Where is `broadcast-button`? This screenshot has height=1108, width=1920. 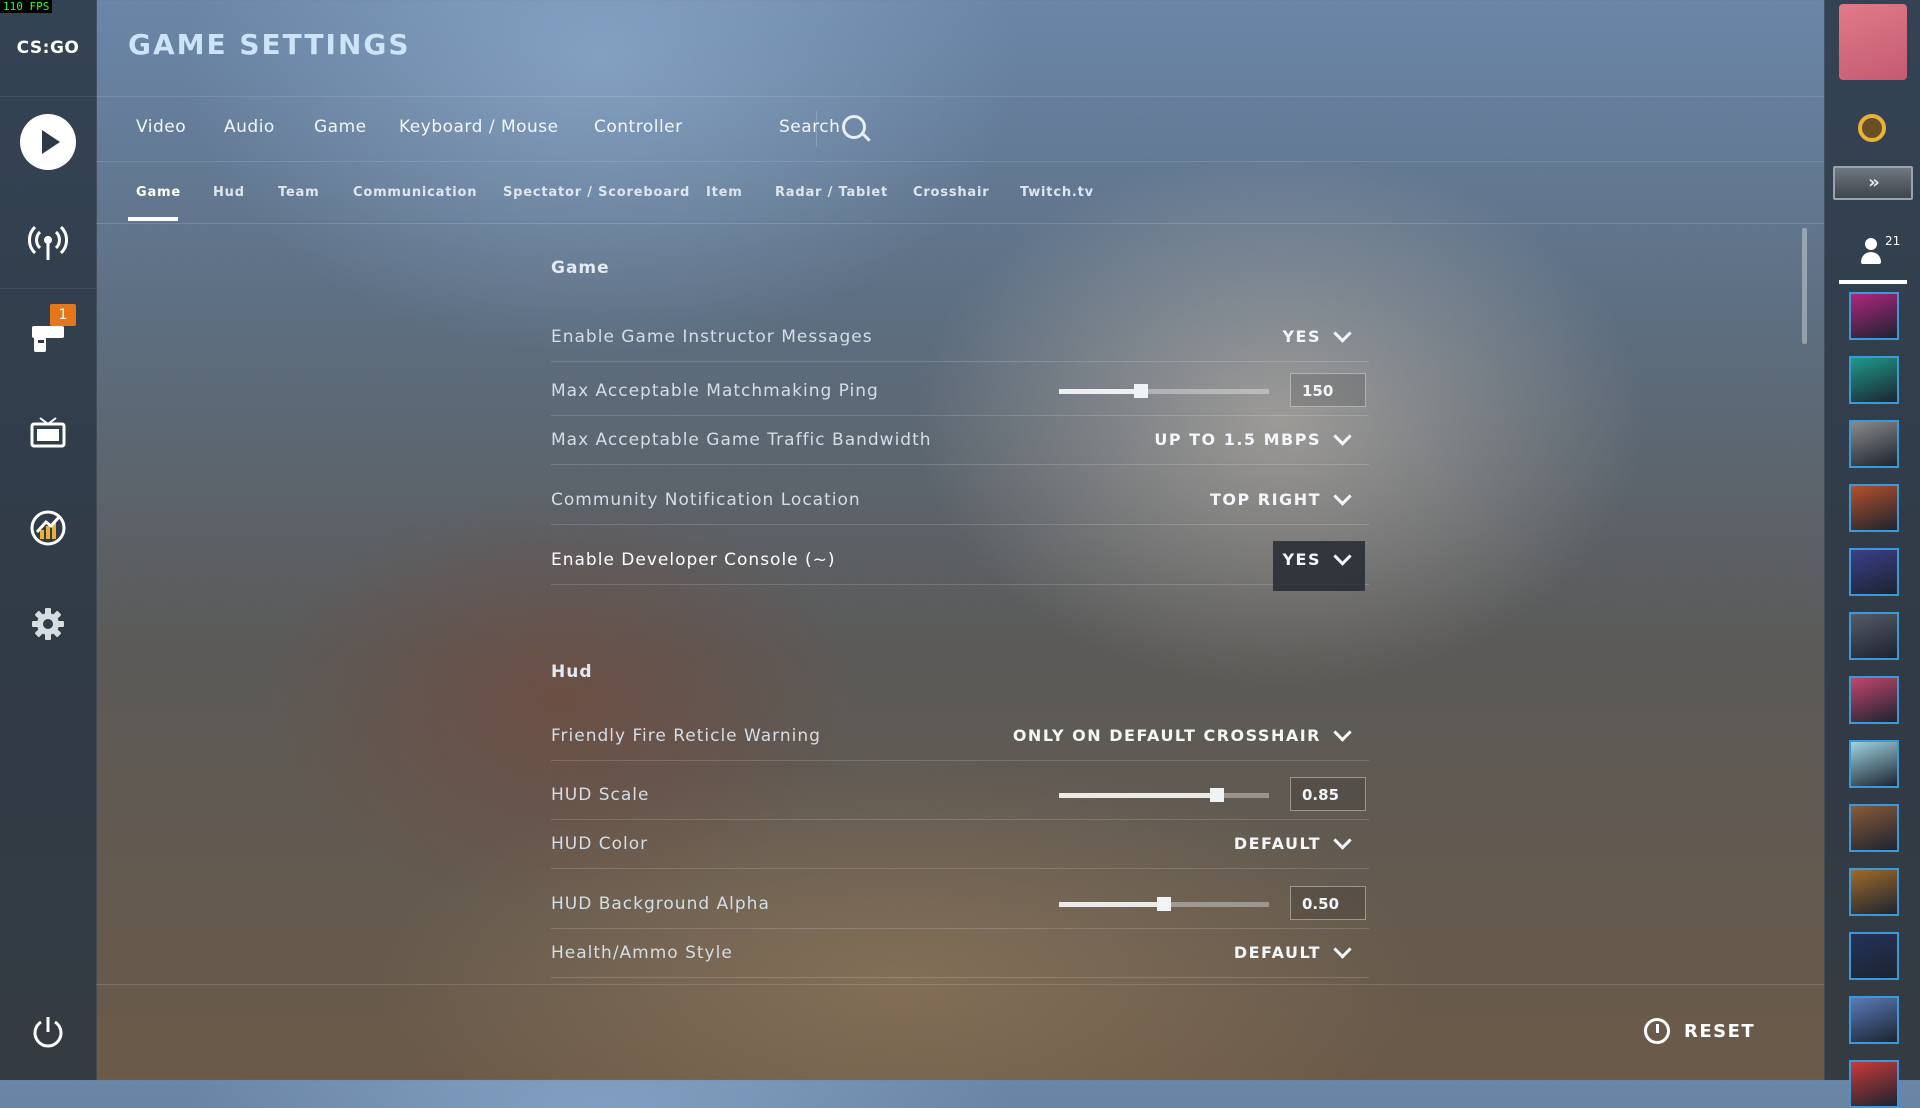 broadcast-button is located at coordinates (48, 242).